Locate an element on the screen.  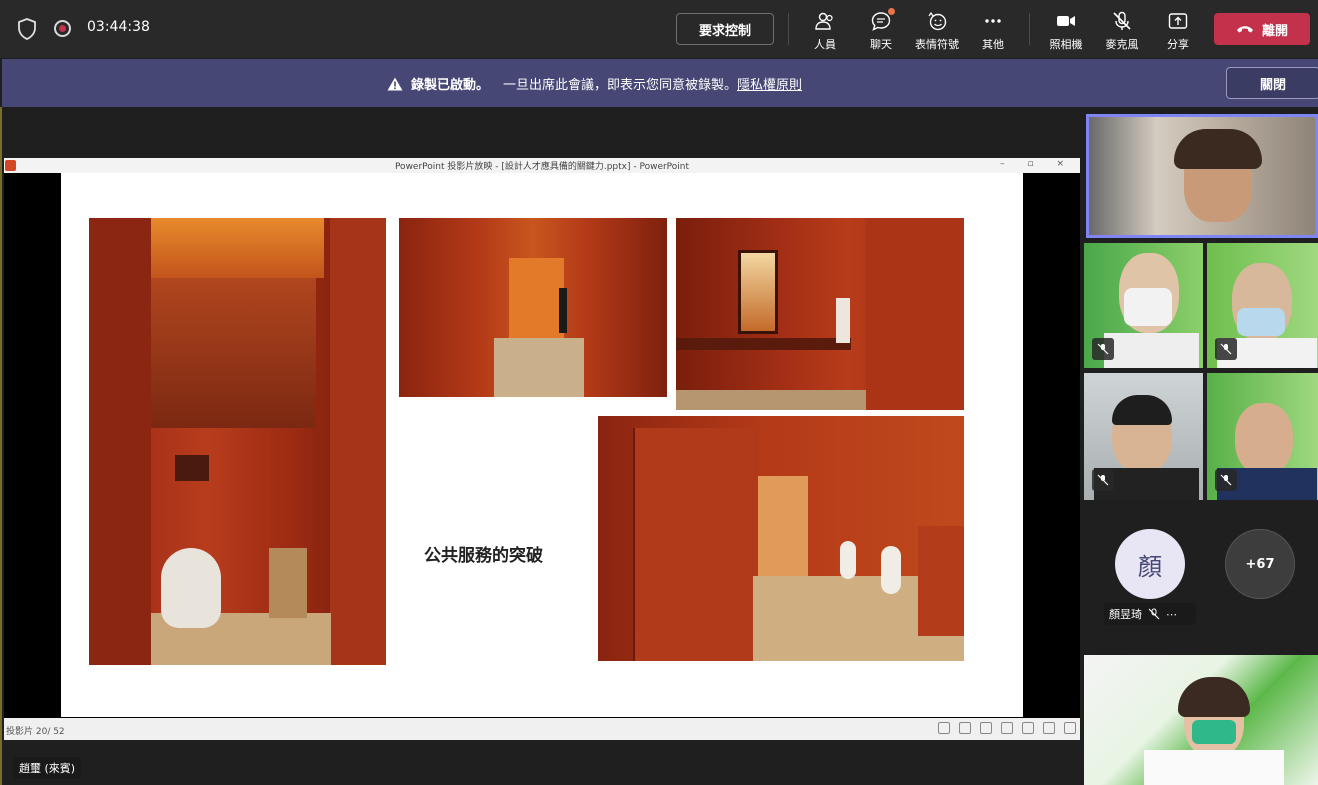
urinals-photo is located at coordinates (781, 538).